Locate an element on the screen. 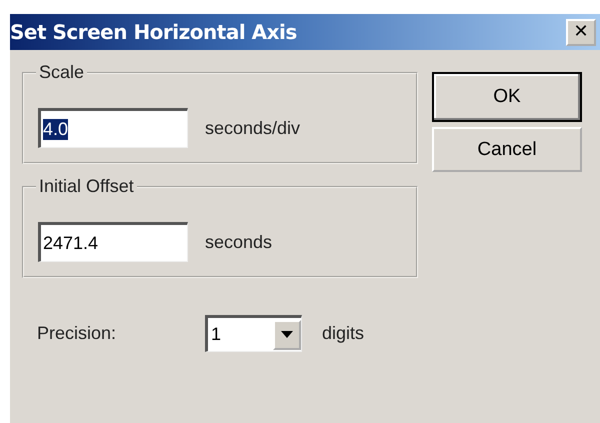 This screenshot has height=423, width=600. input-field: 4.0 is located at coordinates (113, 128).